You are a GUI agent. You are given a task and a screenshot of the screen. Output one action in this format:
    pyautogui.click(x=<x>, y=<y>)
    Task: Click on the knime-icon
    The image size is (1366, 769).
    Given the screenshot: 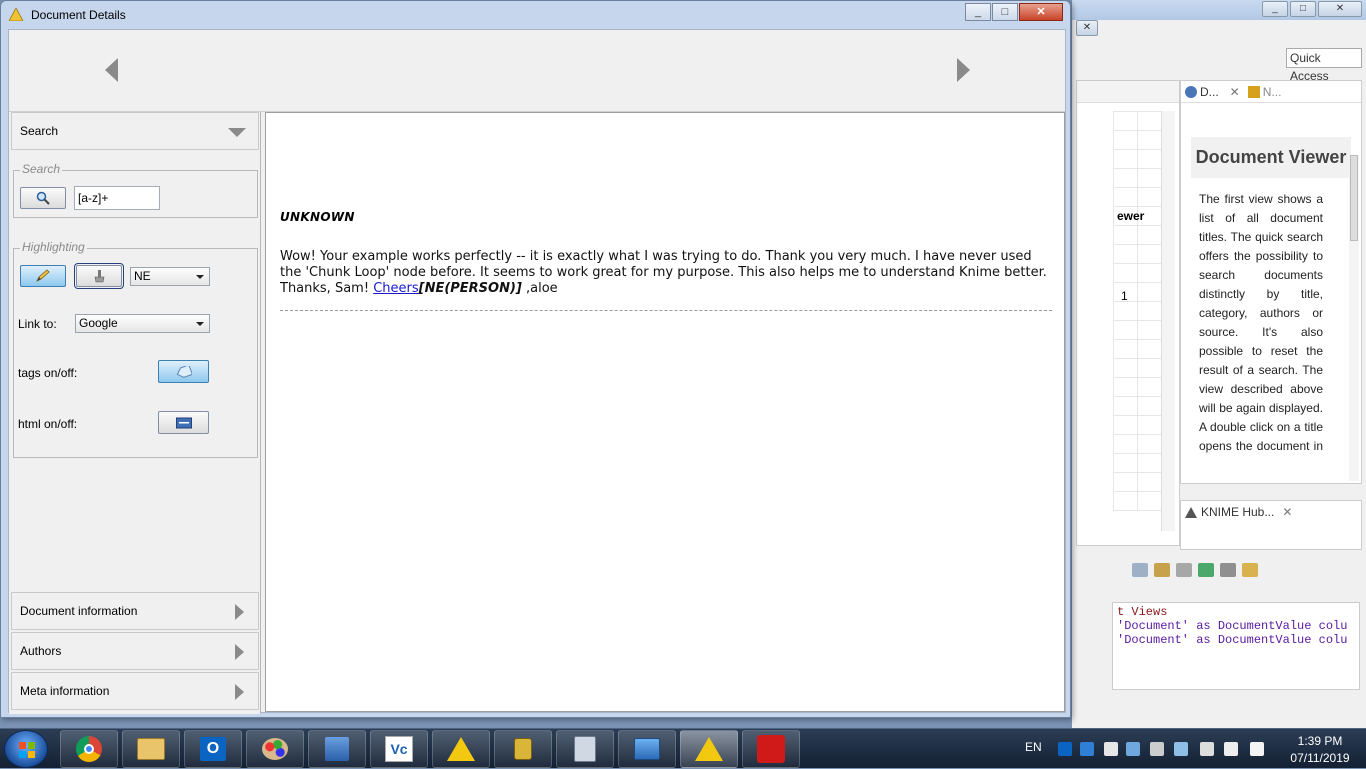 What is the action you would take?
    pyautogui.click(x=461, y=749)
    